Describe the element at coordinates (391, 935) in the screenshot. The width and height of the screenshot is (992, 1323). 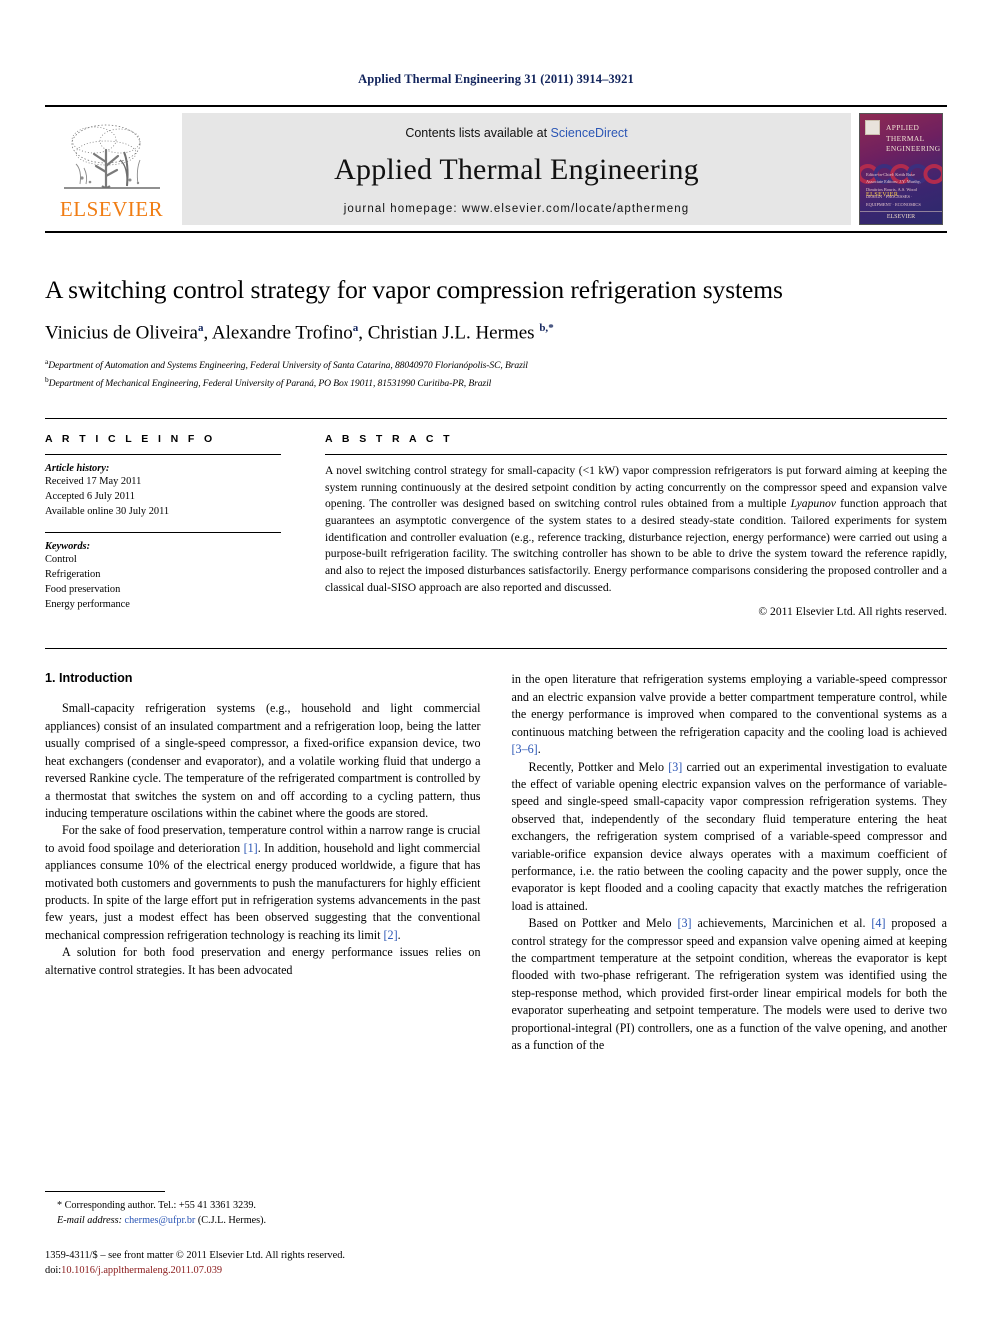
I see `citation-link: [2]` at that location.